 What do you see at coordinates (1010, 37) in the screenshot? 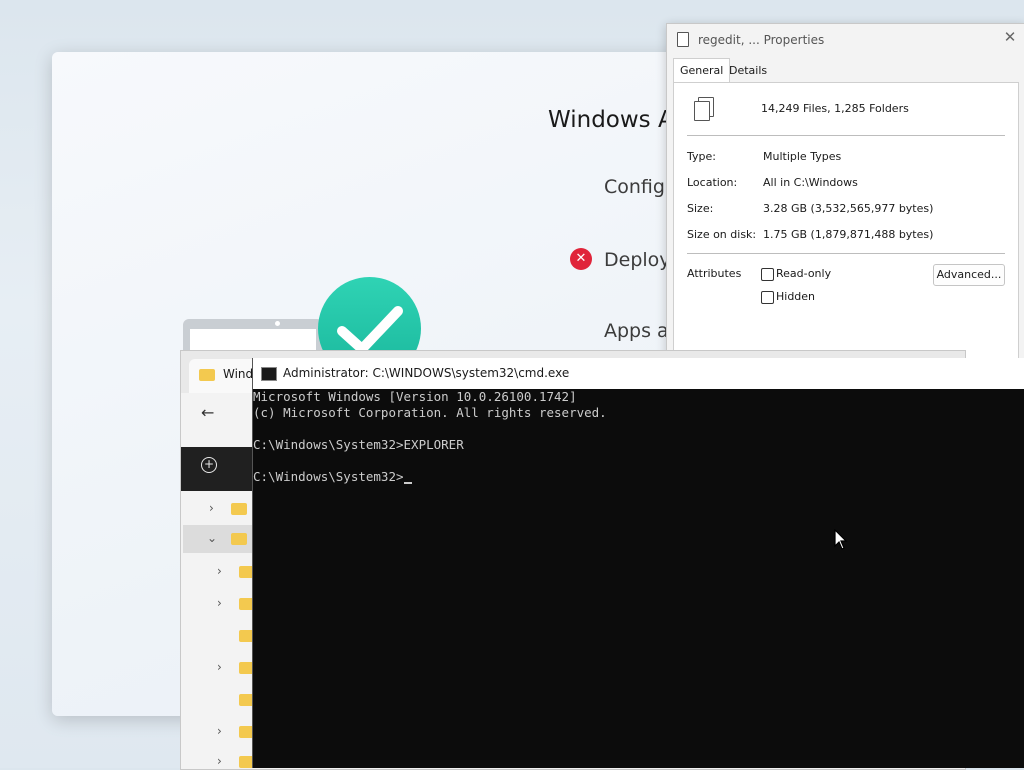
I see `close-icon: ✕` at bounding box center [1010, 37].